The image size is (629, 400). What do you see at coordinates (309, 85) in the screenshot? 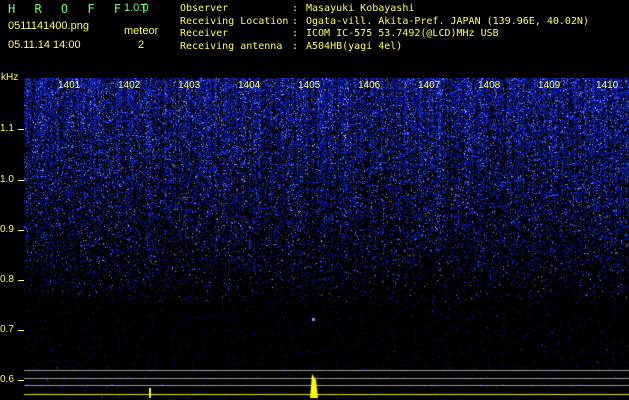
I see `x-tick-label: 1405` at bounding box center [309, 85].